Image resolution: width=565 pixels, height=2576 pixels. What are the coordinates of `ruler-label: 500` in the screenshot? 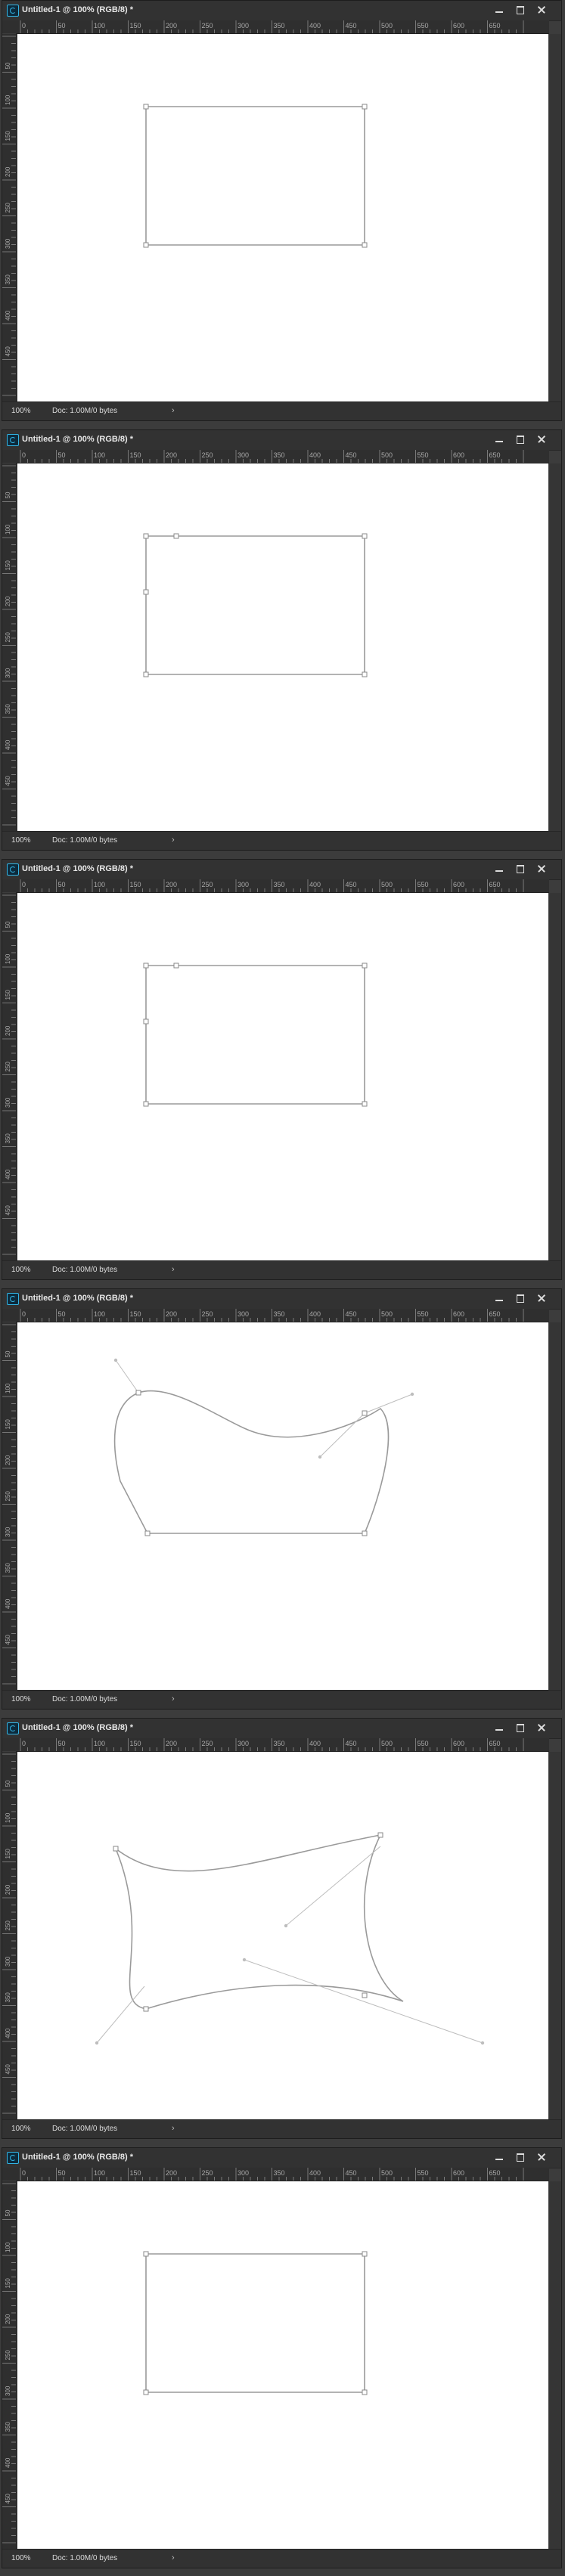 It's located at (387, 1743).